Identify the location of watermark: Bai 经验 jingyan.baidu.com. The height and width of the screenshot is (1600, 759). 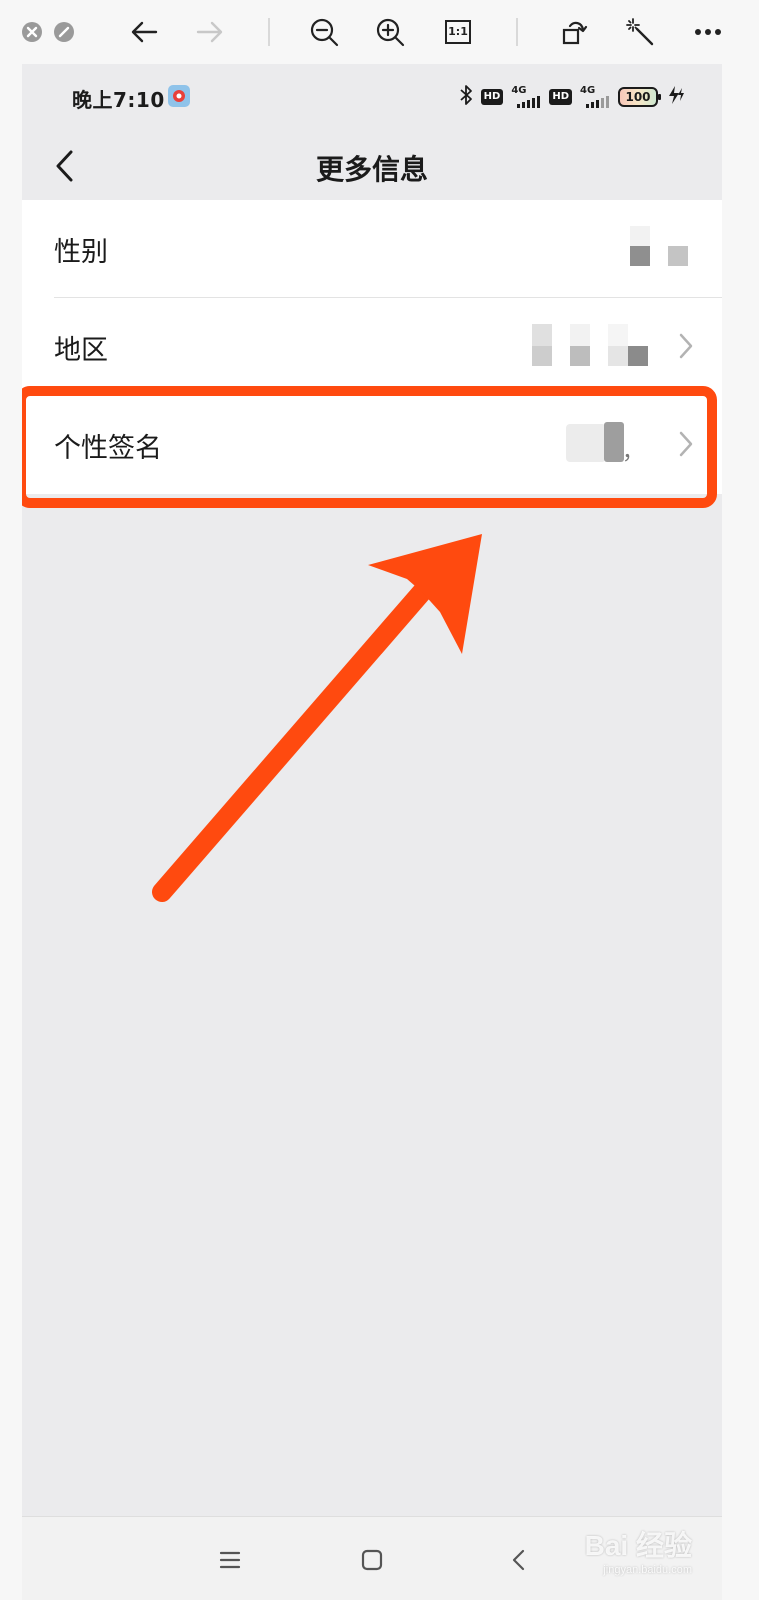
(638, 1550).